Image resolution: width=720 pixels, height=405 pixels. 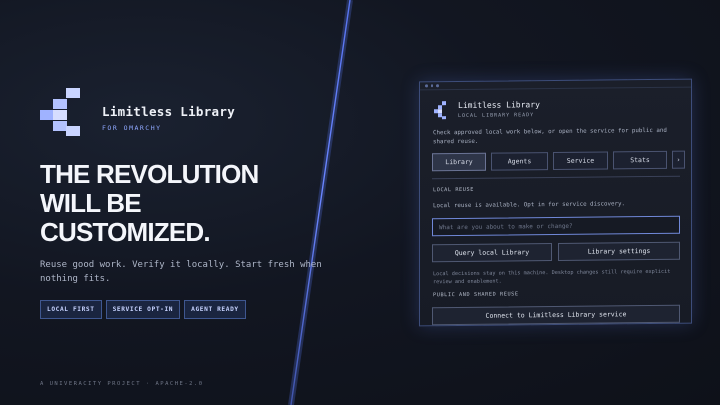 I want to click on panel-header: Limitless Library LOCAL LIBRARY READY, so click(x=487, y=110).